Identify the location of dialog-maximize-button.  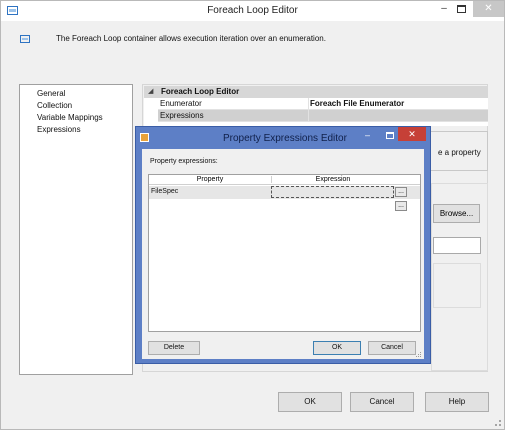
(390, 135).